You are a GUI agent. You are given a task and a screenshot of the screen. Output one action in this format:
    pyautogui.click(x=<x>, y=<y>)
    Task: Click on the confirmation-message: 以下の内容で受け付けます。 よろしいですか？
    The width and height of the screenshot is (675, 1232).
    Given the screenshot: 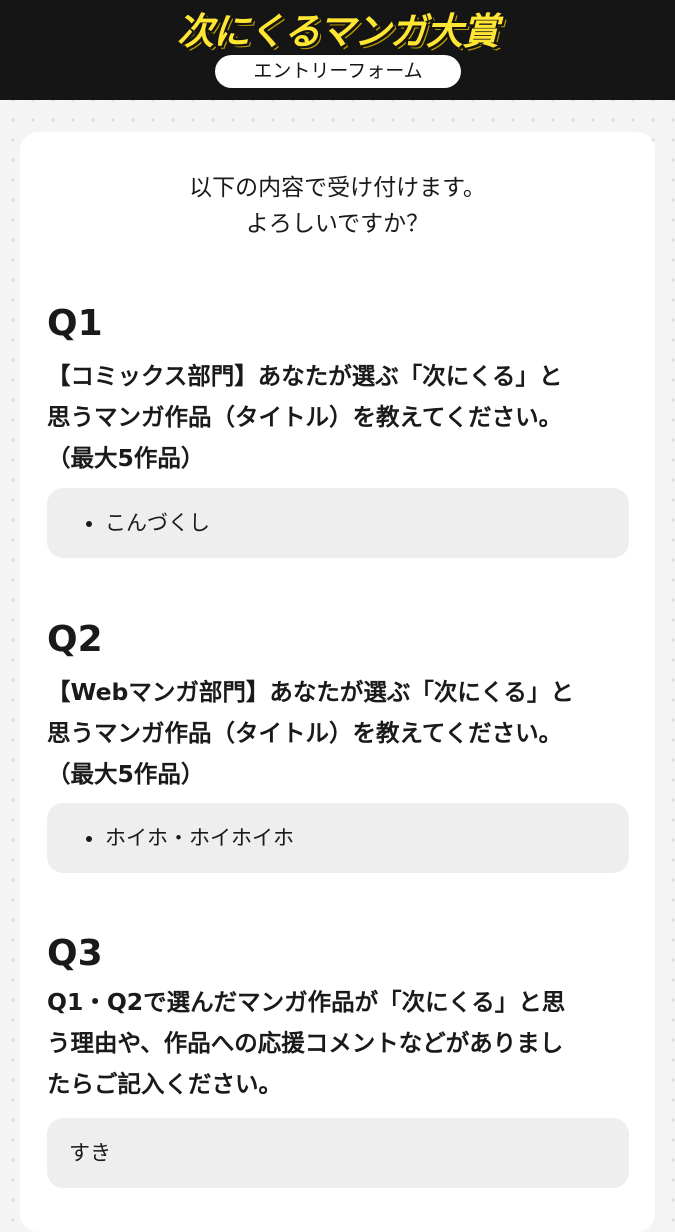 What is the action you would take?
    pyautogui.click(x=337, y=206)
    